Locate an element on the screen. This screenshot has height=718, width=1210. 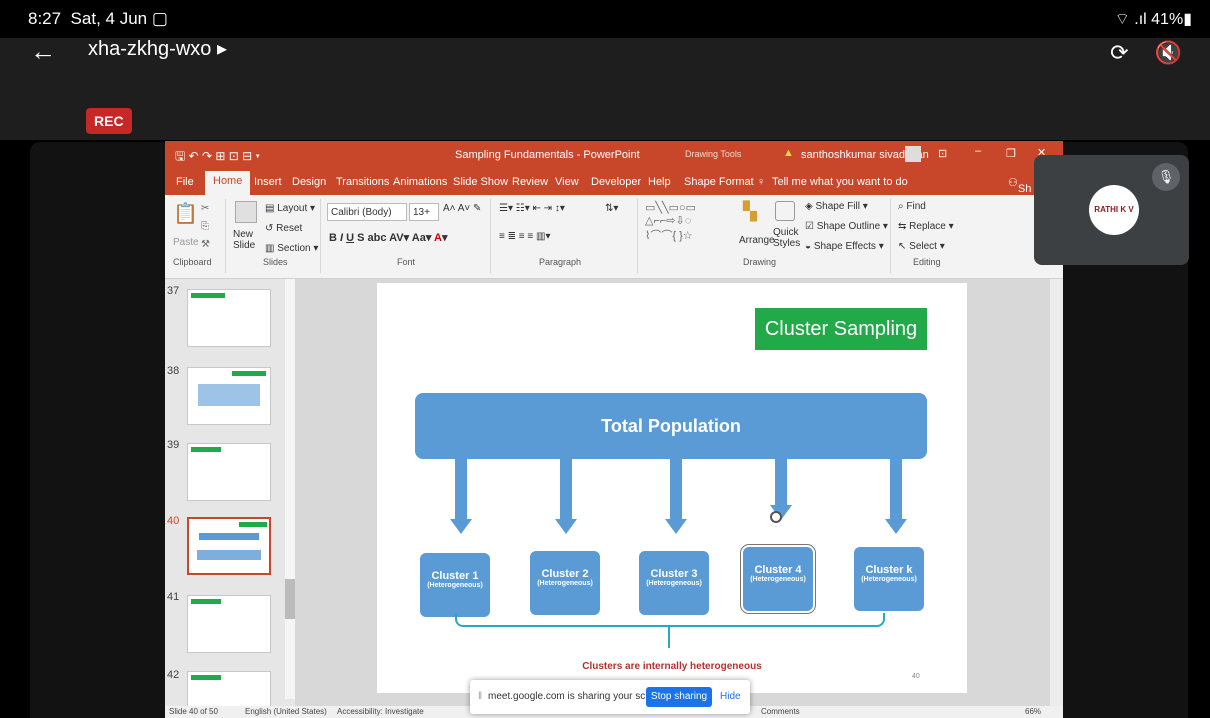
paste-button: Paste is located at coordinates (186, 242).